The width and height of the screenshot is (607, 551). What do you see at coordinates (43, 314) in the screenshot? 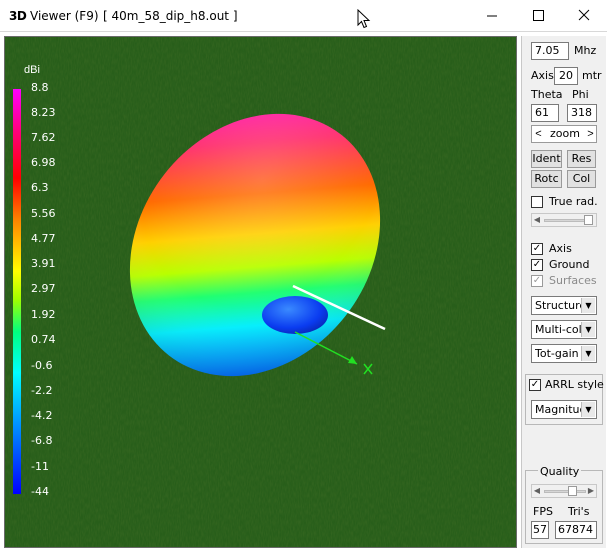
I see `legend-tick: 1.92` at bounding box center [43, 314].